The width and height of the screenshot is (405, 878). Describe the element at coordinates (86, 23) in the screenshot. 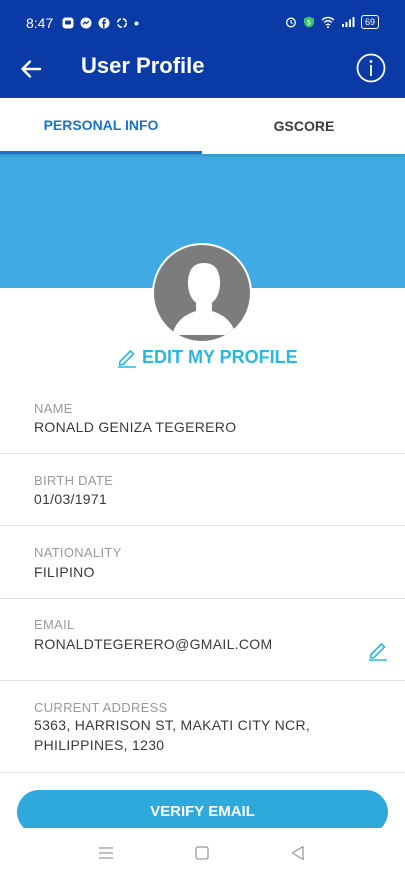

I see `messenger-icon` at that location.